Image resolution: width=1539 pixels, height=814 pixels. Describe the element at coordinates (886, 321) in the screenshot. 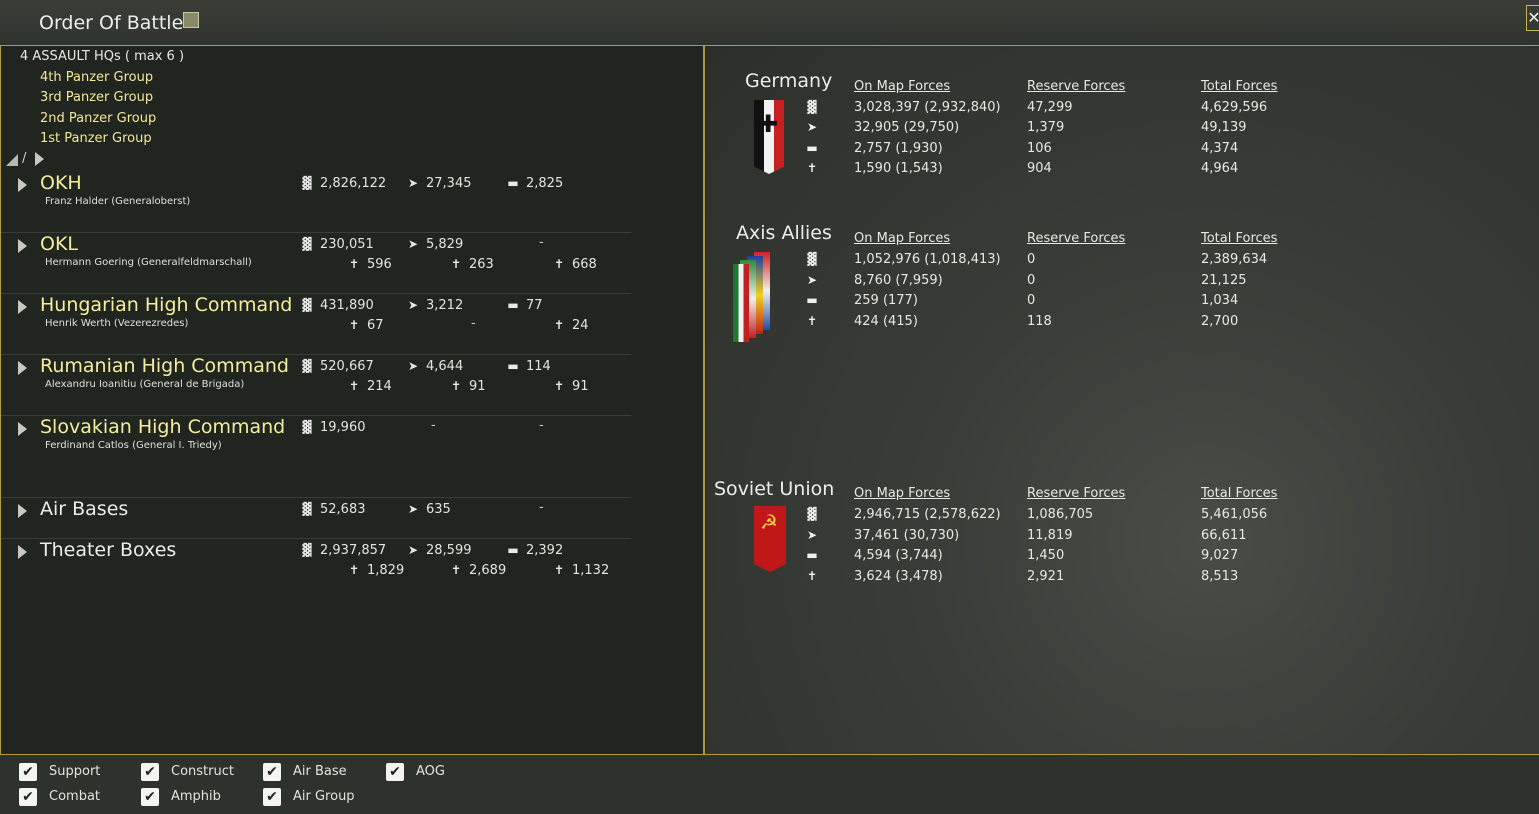

I see `onmap-aircraft: 424 (415)` at that location.